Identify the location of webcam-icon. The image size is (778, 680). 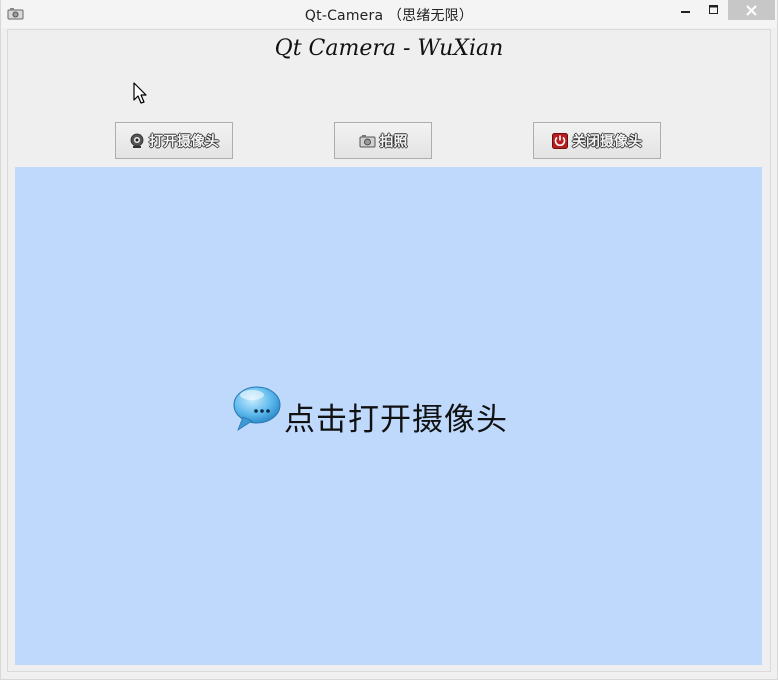
(137, 140).